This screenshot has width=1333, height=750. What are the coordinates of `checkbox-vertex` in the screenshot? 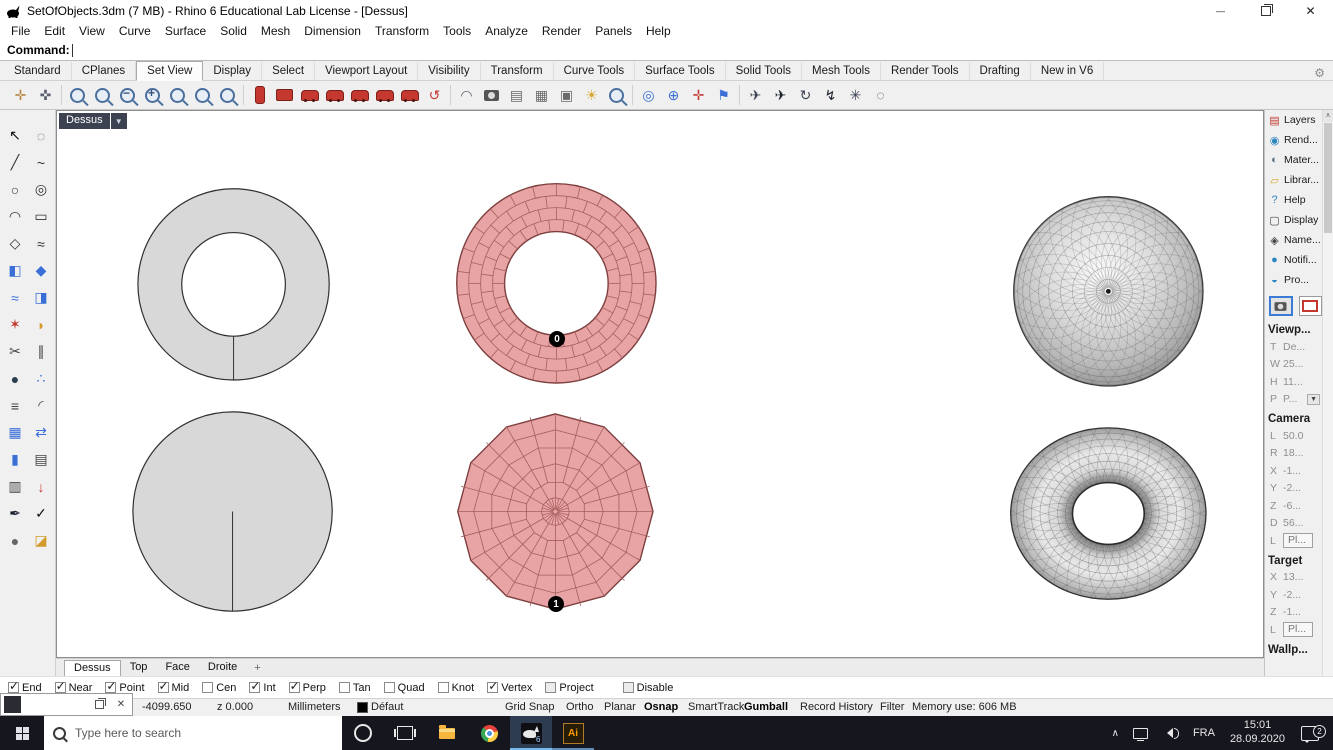 It's located at (492, 686).